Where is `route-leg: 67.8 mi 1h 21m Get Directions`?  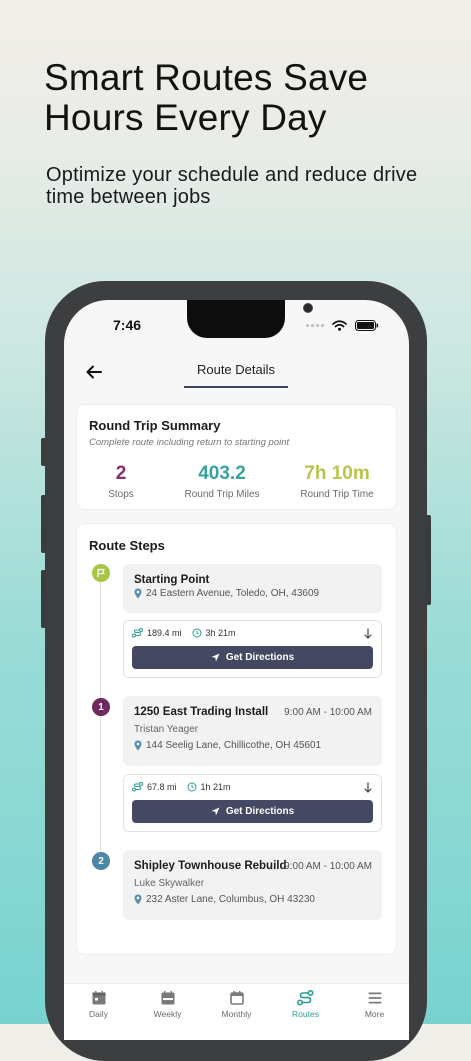
route-leg: 67.8 mi 1h 21m Get Directions is located at coordinates (252, 803).